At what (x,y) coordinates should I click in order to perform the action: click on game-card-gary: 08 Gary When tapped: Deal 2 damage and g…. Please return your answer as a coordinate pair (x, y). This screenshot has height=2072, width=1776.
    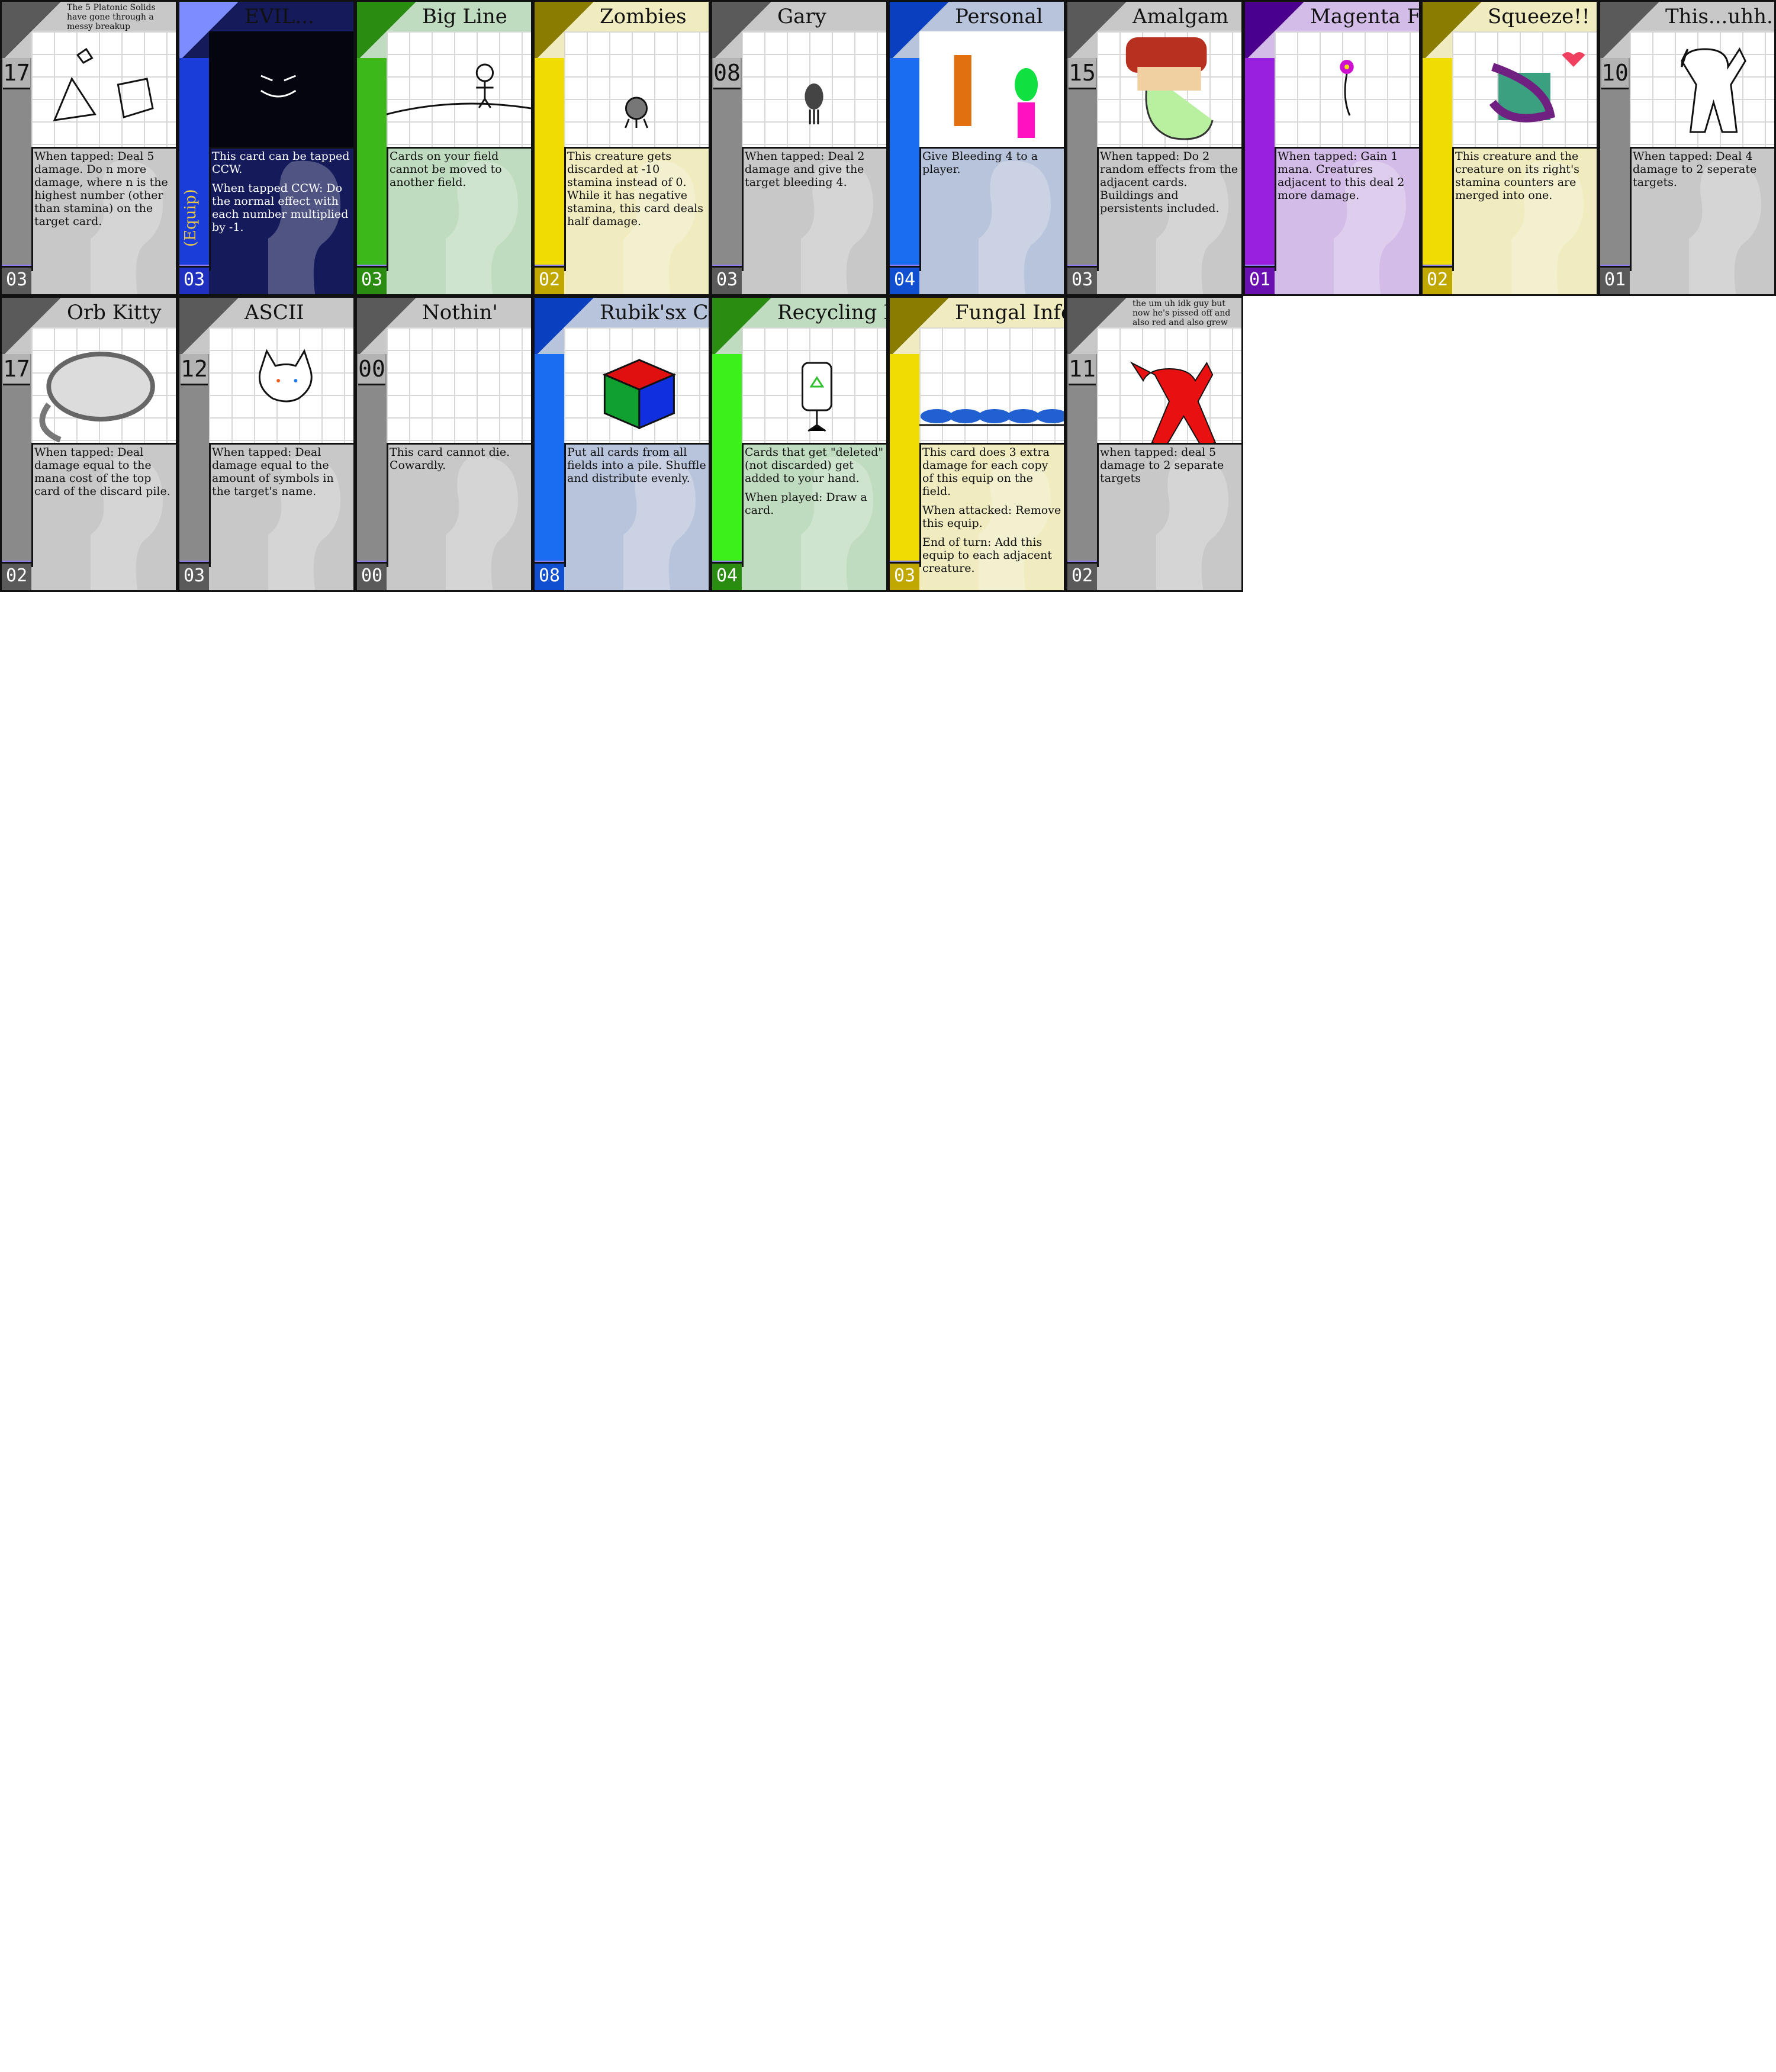
    Looking at the image, I should click on (799, 148).